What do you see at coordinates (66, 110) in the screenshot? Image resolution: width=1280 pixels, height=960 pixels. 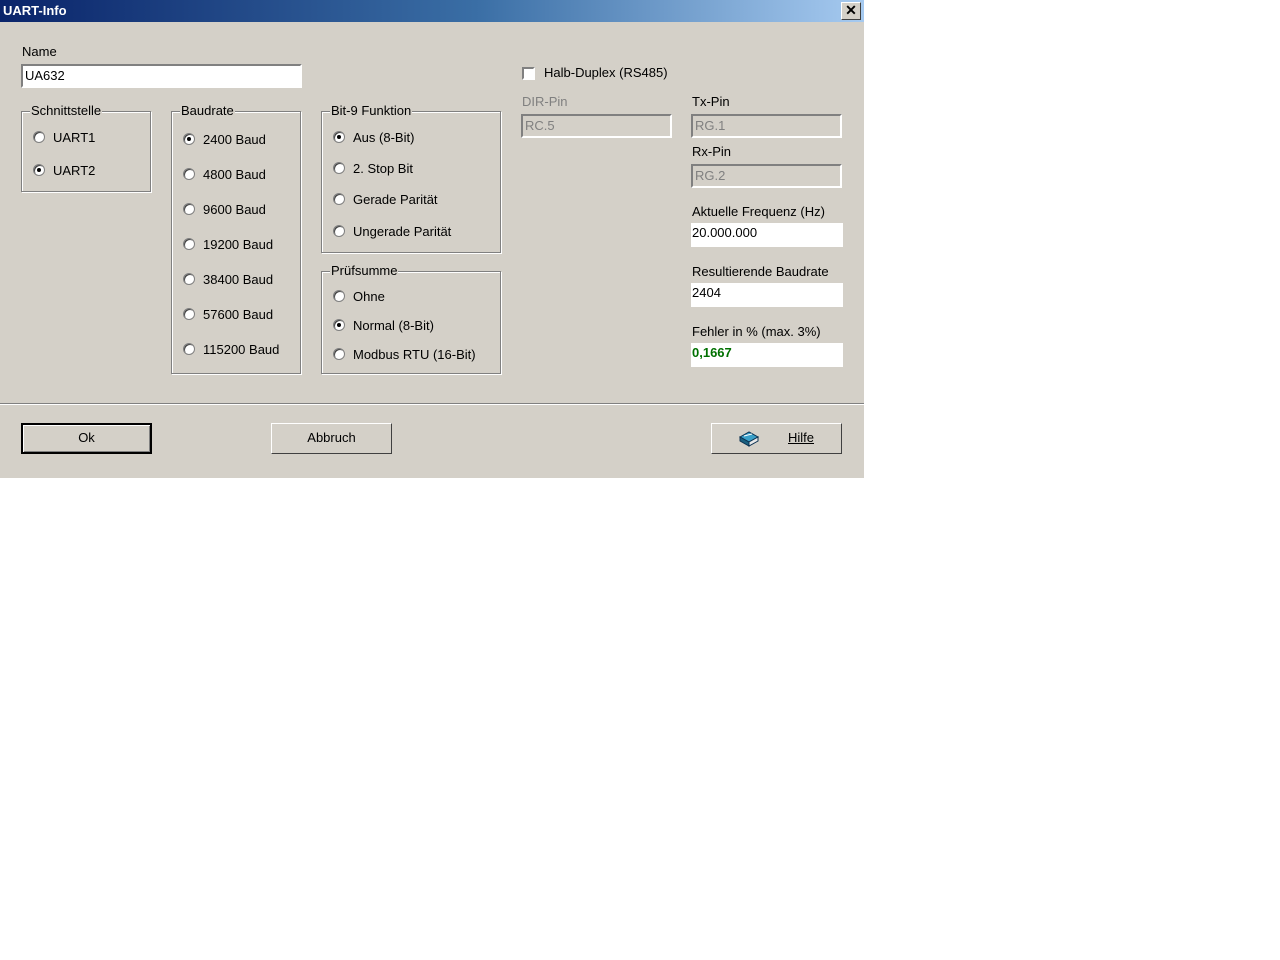 I see `interface-legend: Schnittstelle` at bounding box center [66, 110].